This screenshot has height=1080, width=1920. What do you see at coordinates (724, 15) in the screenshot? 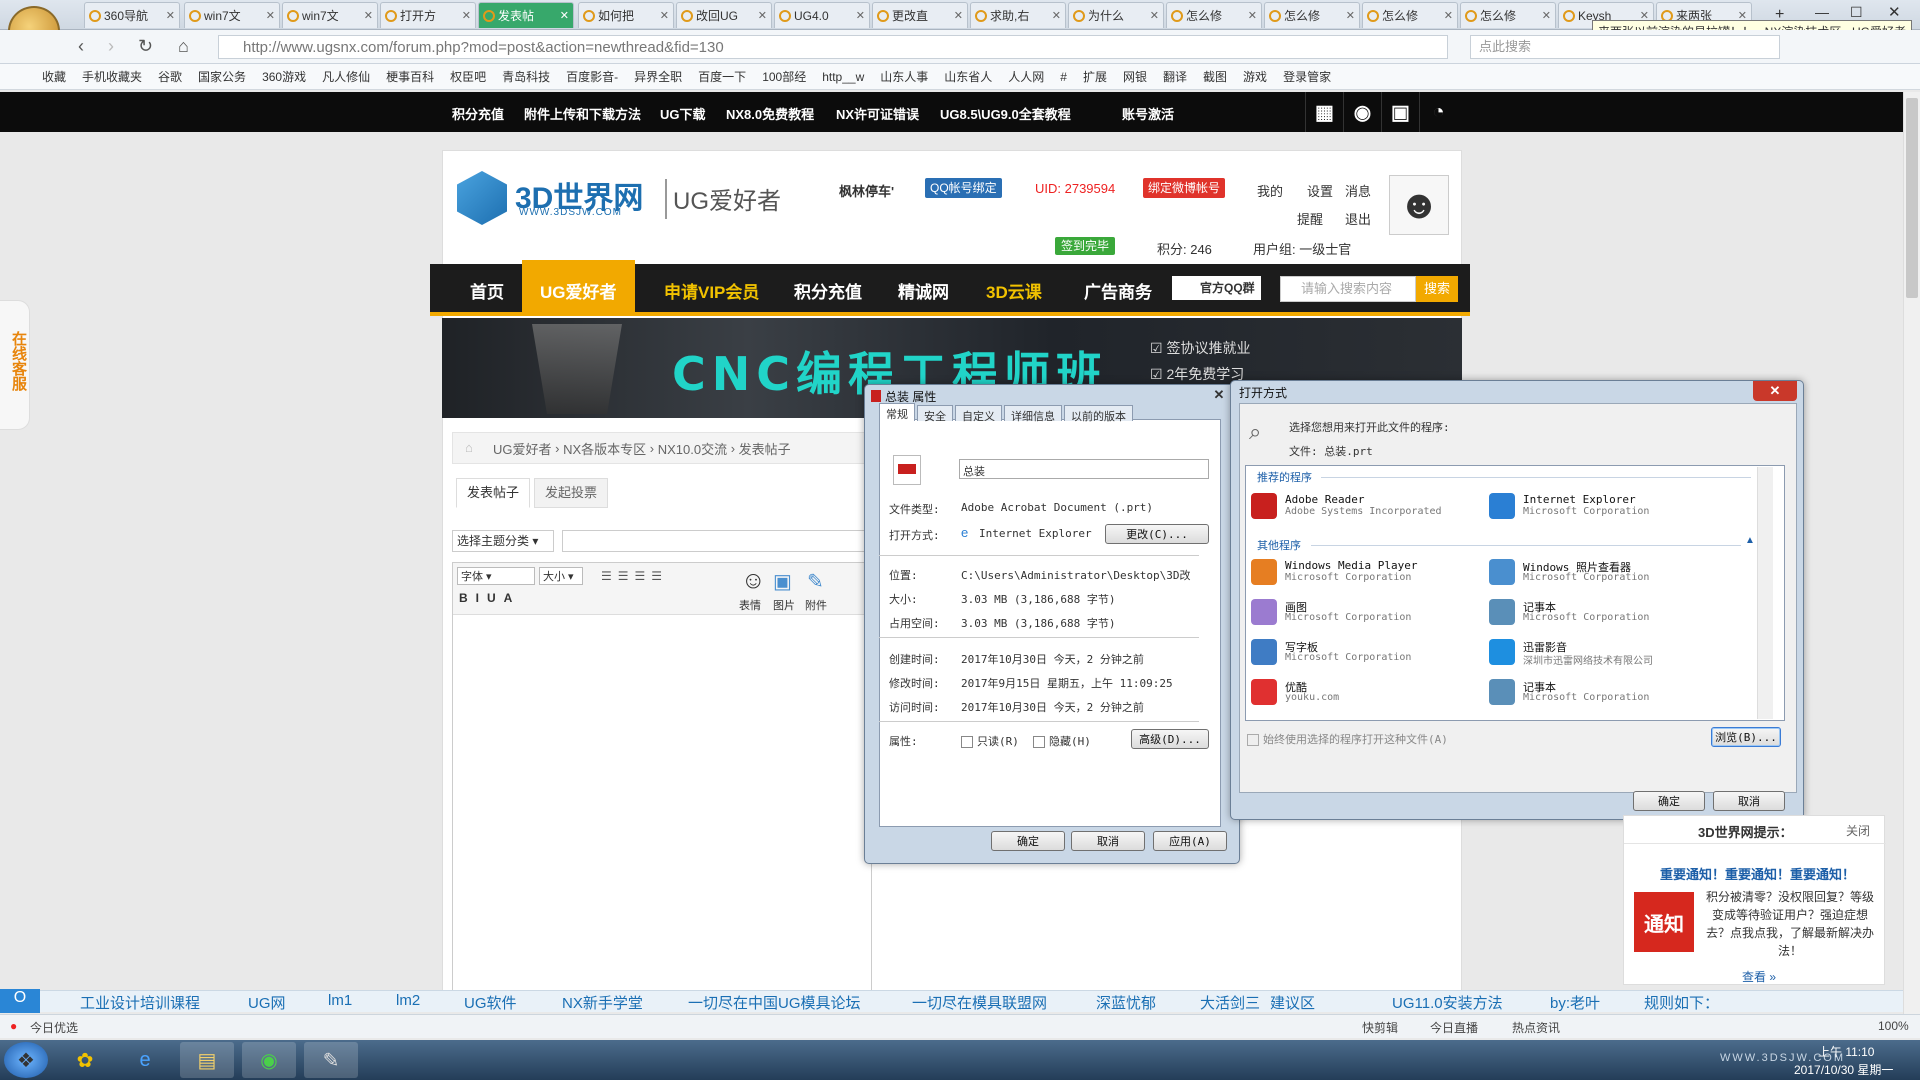
I see `browser-tab: 改回UG ✕` at bounding box center [724, 15].